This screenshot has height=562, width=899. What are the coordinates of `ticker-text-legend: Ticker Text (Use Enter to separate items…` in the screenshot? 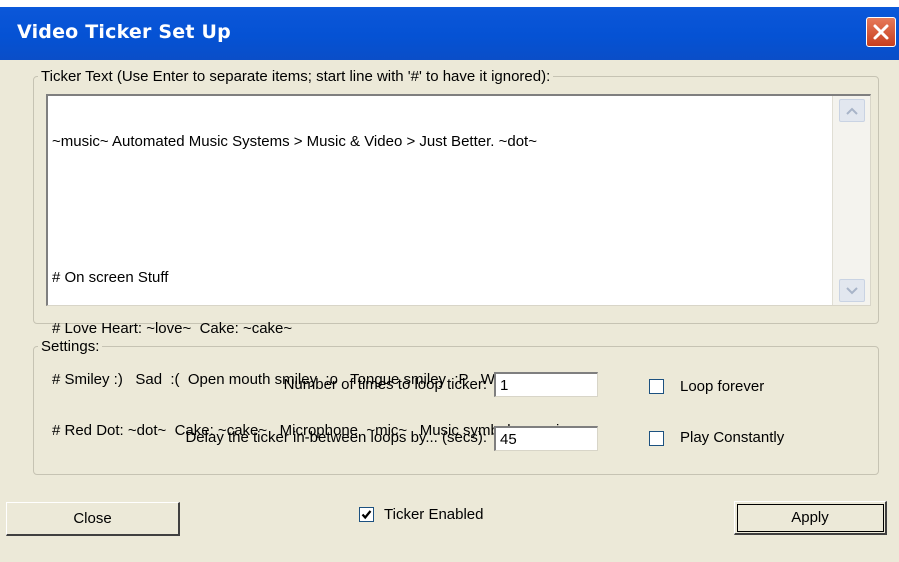 It's located at (296, 76).